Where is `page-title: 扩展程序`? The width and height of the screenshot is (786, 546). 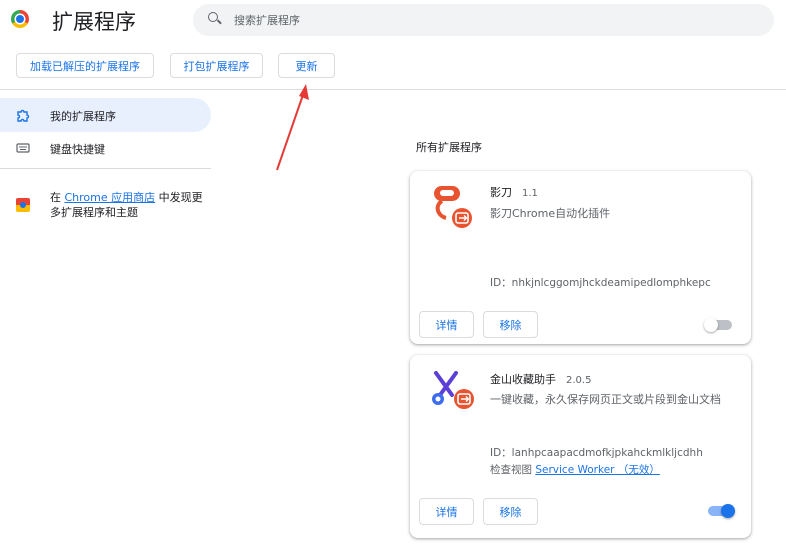
page-title: 扩展程序 is located at coordinates (94, 22).